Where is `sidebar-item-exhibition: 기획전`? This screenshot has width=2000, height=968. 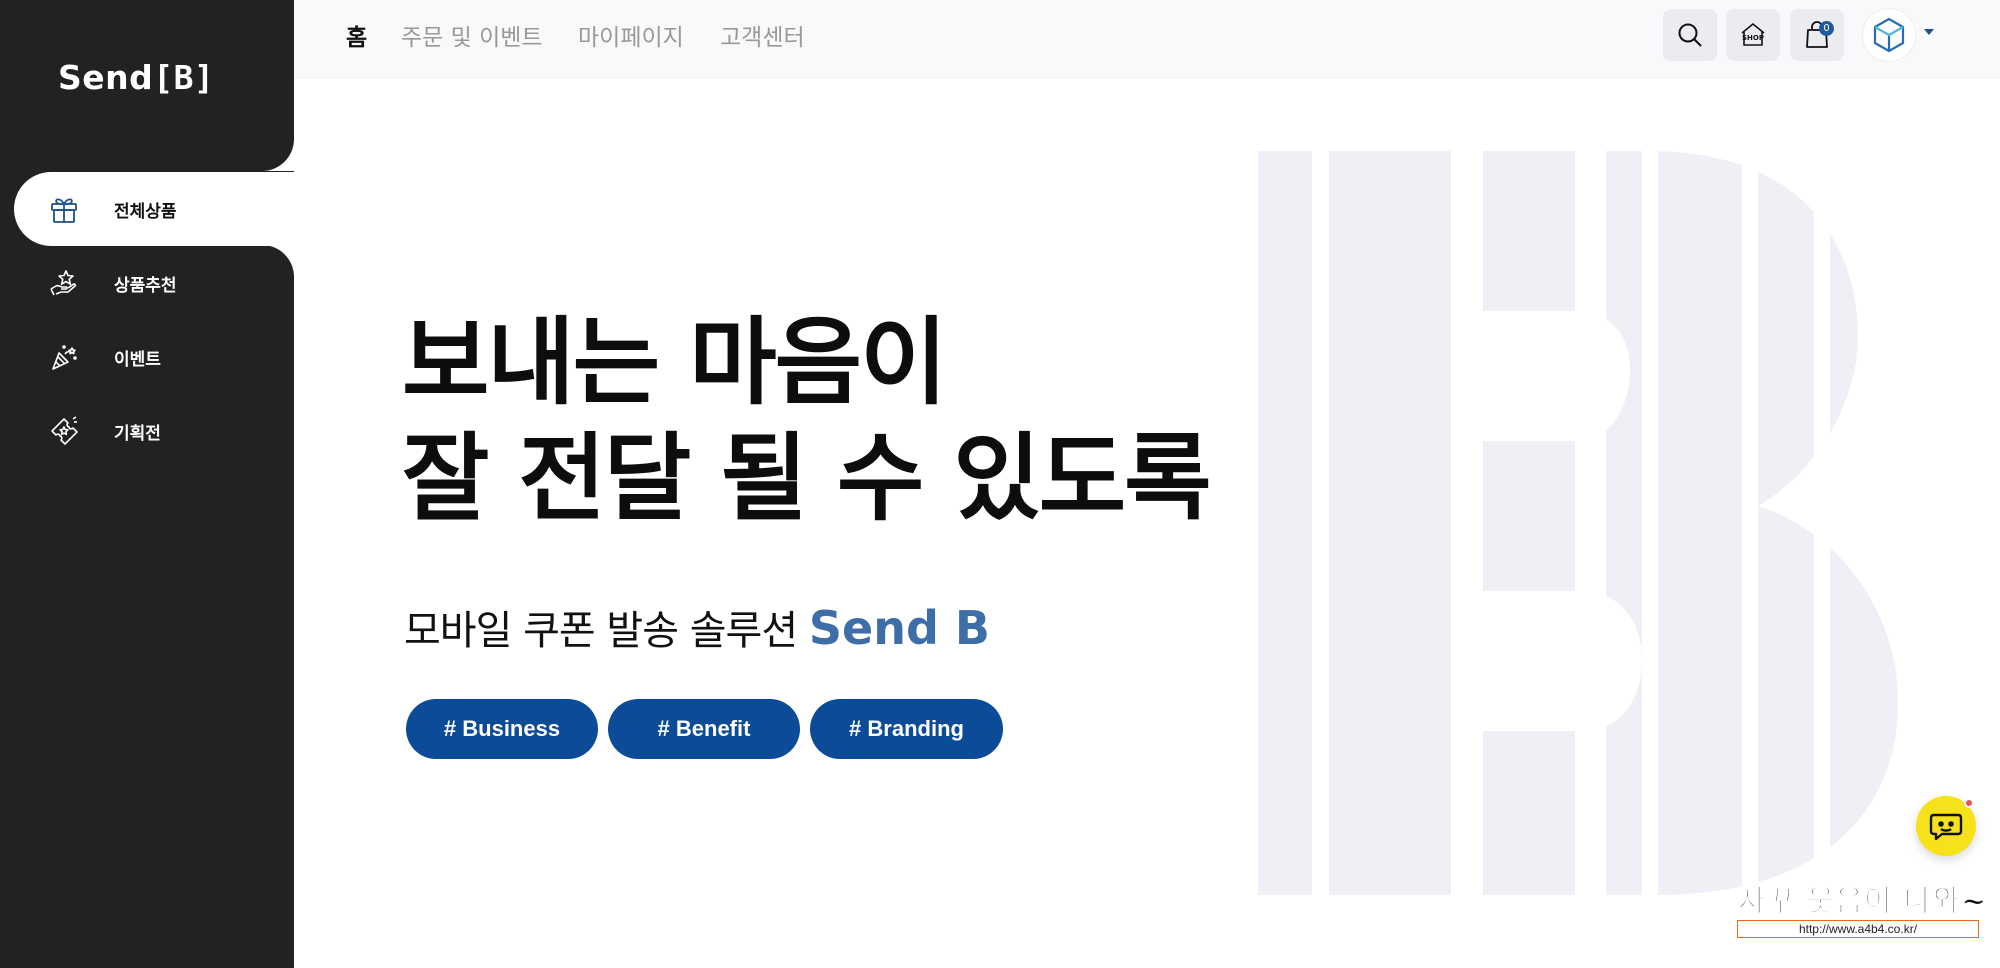
sidebar-item-exhibition: 기획전 is located at coordinates (154, 431).